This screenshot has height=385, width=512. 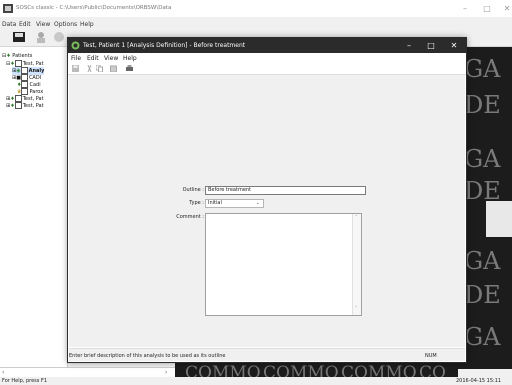 I want to click on dialog-close-button: ✕, so click(x=454, y=45).